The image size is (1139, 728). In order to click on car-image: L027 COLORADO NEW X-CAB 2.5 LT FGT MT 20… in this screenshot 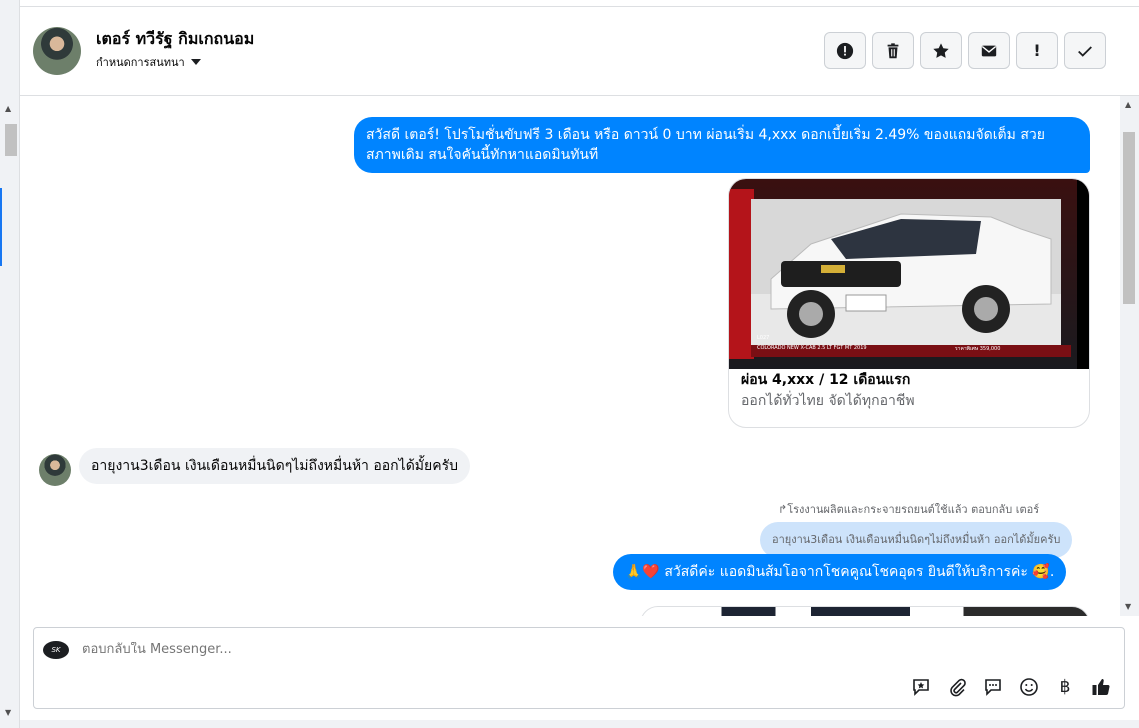, I will do `click(909, 274)`.